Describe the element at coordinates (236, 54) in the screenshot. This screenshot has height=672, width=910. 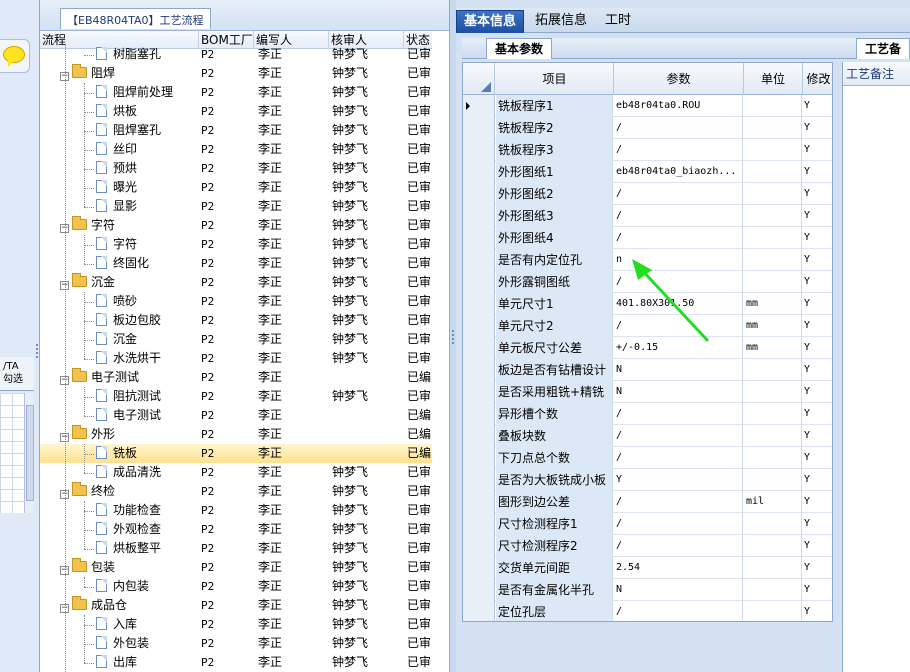
I see `tree-leaf-row: 树脂塞孔 P2 李正 钟梦飞 已审` at that location.